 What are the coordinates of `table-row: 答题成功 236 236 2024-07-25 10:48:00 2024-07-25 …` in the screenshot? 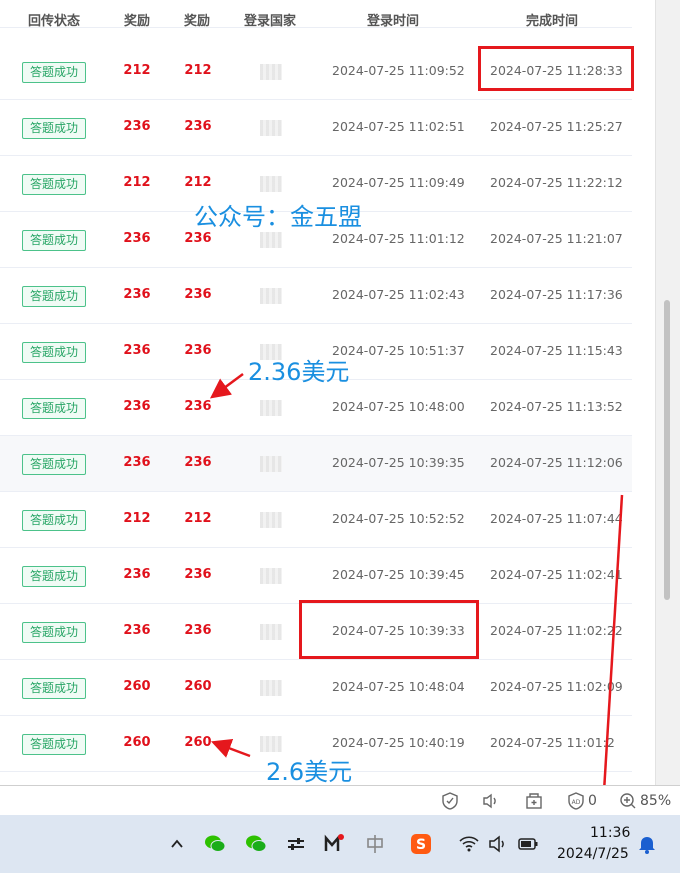 It's located at (316, 408).